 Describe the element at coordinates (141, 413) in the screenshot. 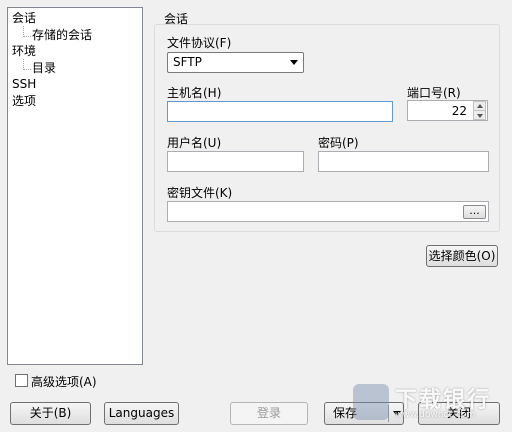

I see `languages-button: Languages` at that location.